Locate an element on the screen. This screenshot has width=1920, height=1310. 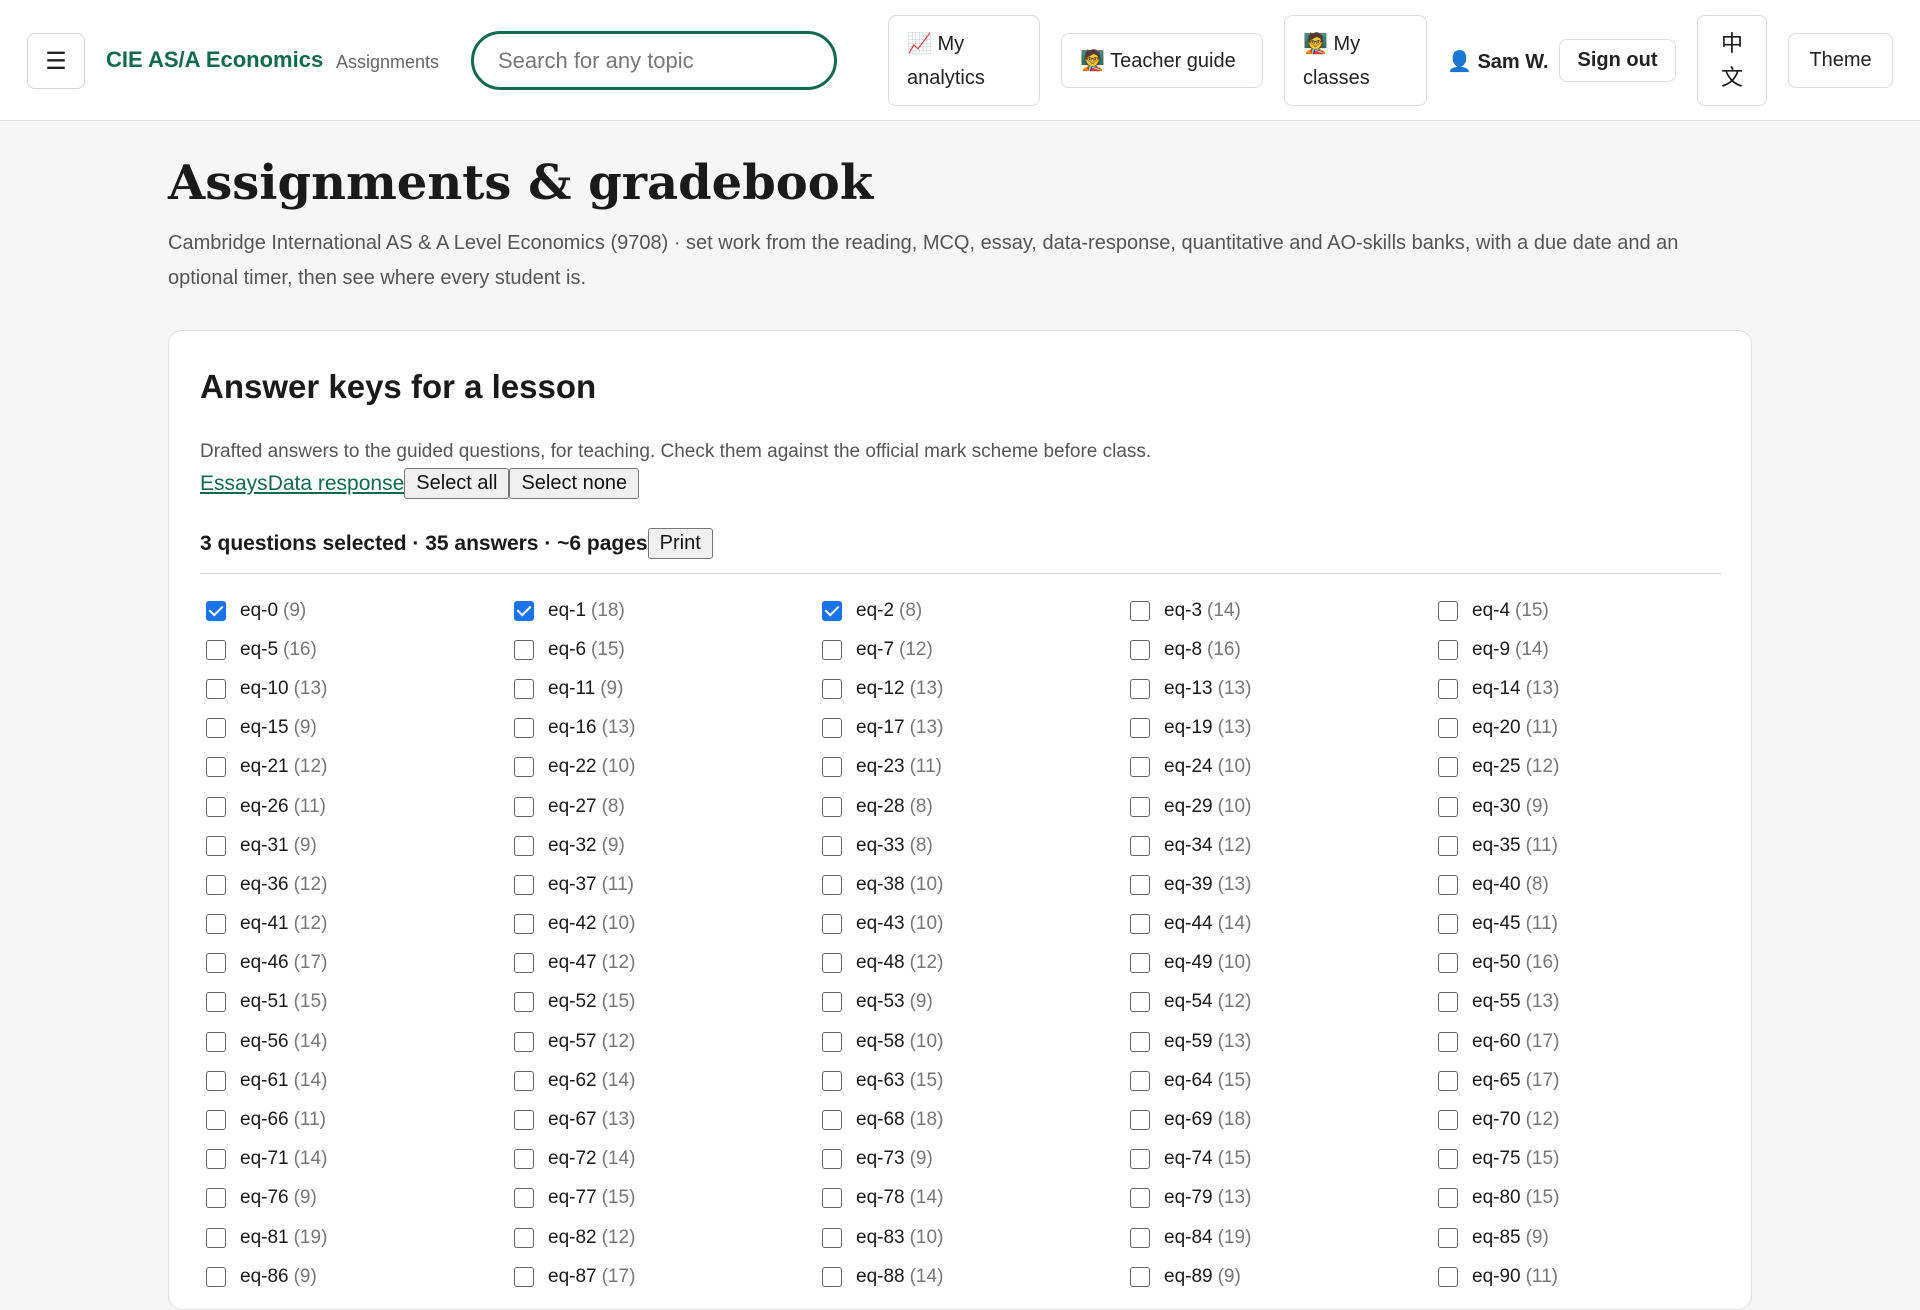
question-item: eq-59 (13) is located at coordinates (1278, 1041).